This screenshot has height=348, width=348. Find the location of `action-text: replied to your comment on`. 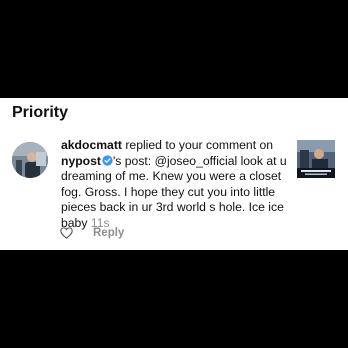

action-text: replied to your comment on is located at coordinates (197, 145).